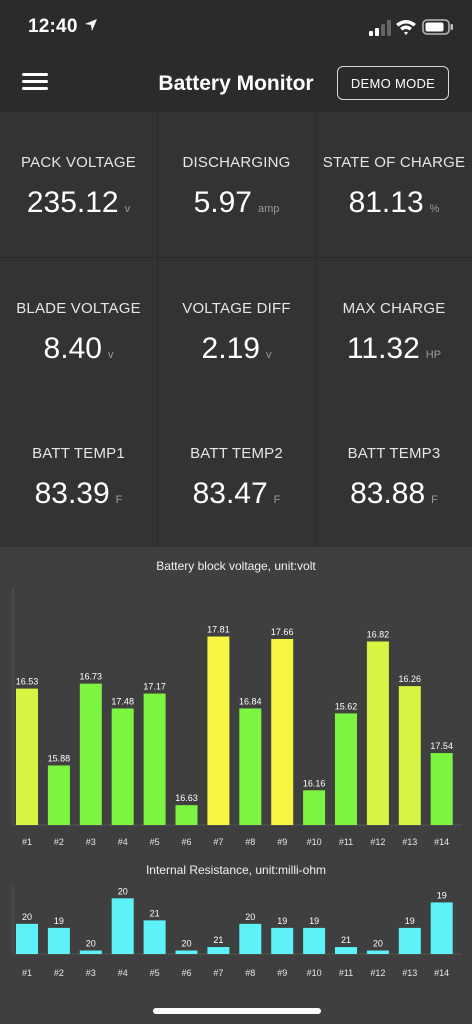 Image resolution: width=472 pixels, height=1024 pixels. What do you see at coordinates (72, 493) in the screenshot?
I see `metric-value: 83.39` at bounding box center [72, 493].